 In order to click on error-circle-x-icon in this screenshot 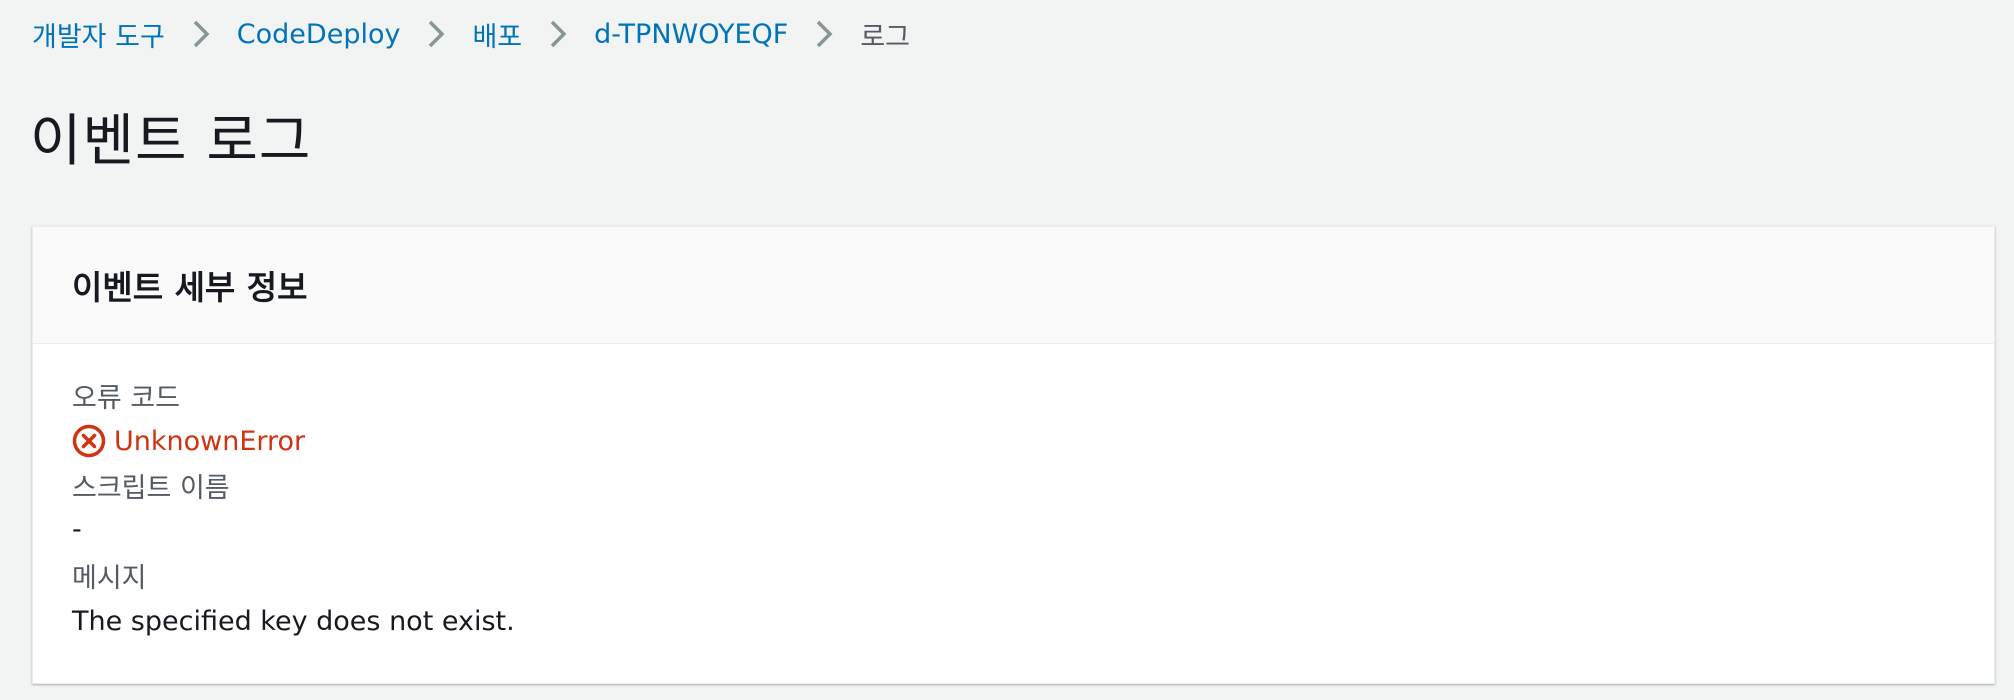, I will do `click(89, 441)`.